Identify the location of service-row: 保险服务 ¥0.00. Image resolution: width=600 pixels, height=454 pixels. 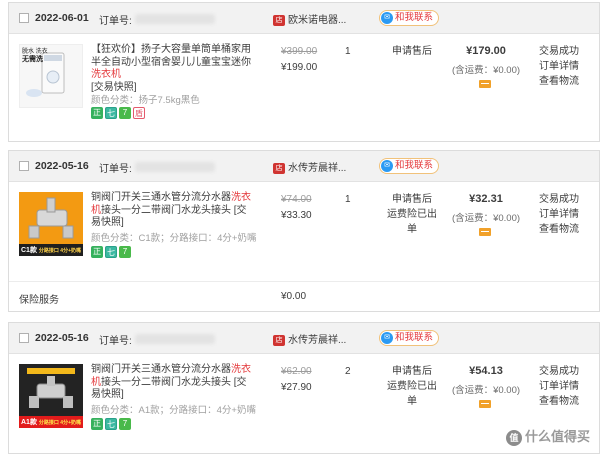
(304, 296).